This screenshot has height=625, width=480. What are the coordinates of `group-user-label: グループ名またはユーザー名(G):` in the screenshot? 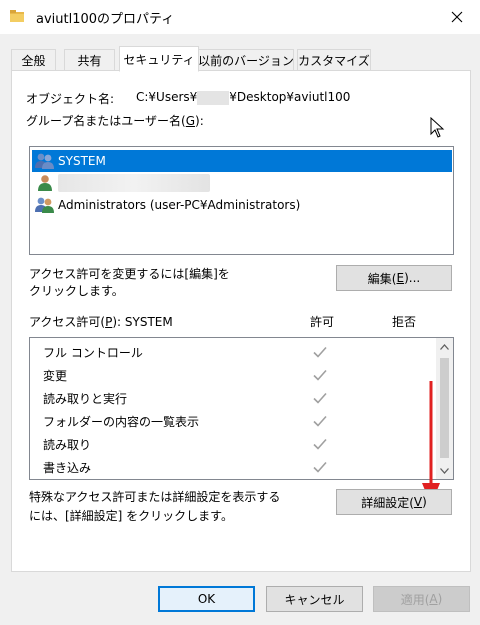 It's located at (115, 120).